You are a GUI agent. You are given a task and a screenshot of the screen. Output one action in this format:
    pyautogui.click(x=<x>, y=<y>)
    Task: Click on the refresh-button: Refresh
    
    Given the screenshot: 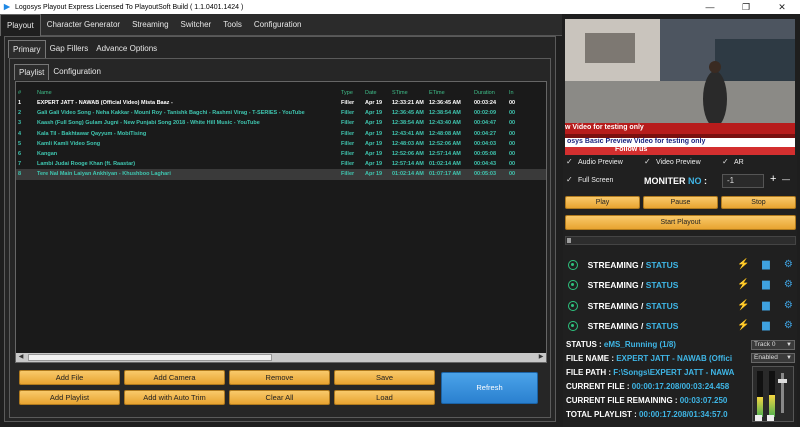 What is the action you would take?
    pyautogui.click(x=489, y=388)
    